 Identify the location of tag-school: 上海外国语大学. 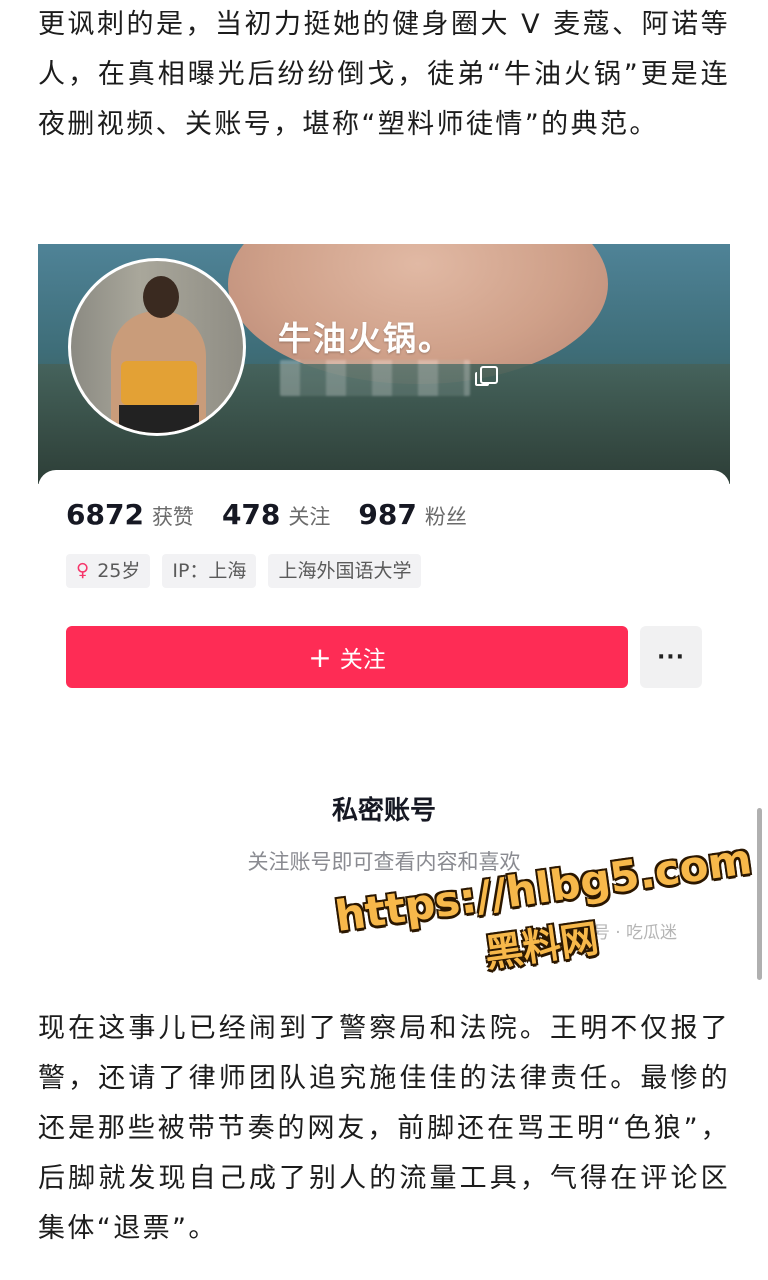
(345, 571).